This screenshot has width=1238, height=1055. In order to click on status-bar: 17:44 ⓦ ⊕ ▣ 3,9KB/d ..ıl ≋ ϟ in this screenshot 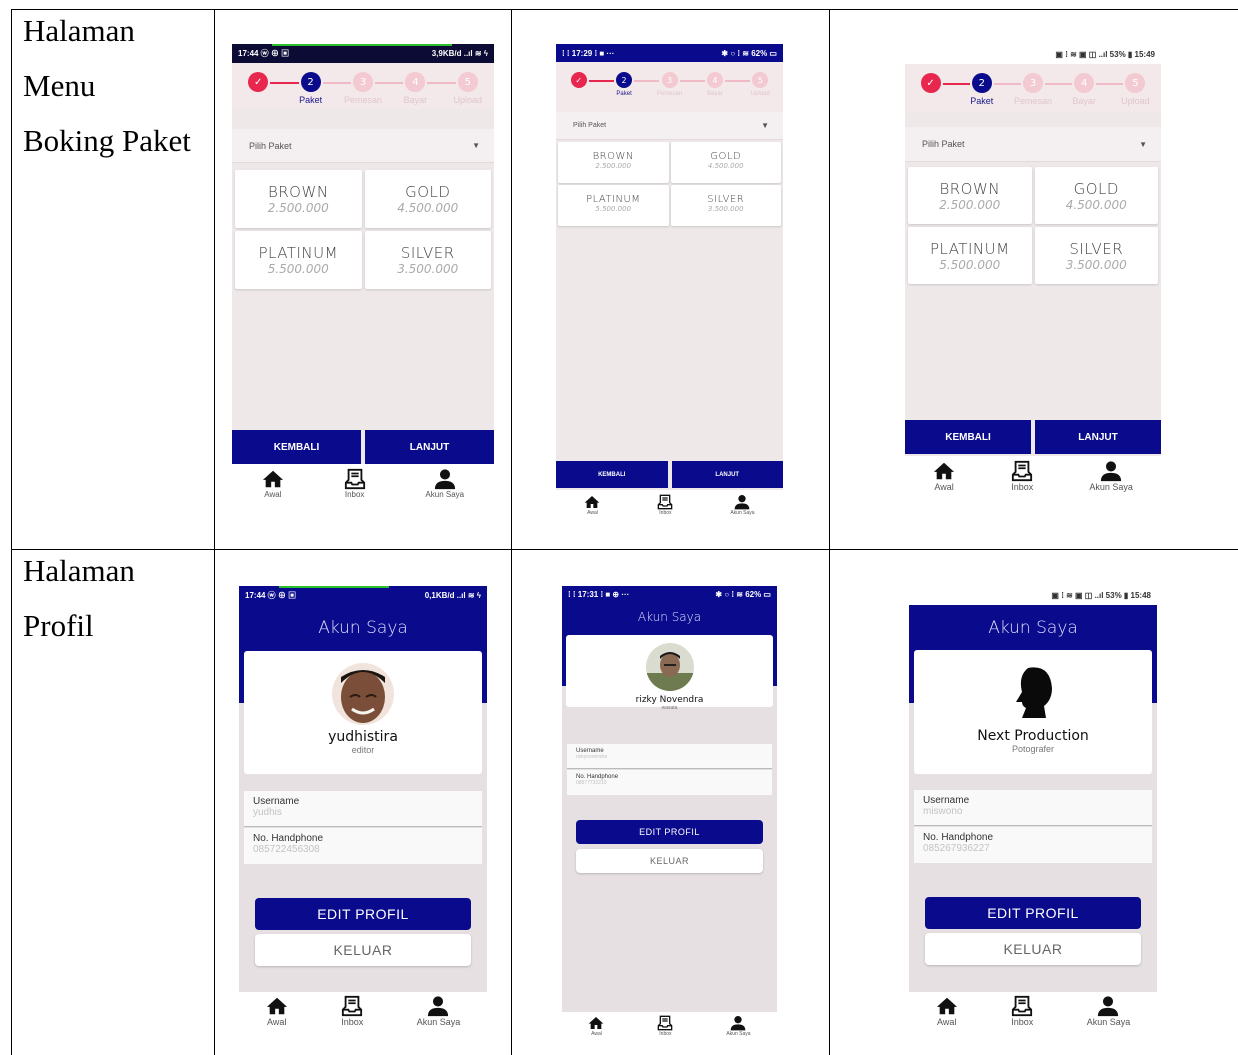, I will do `click(363, 53)`.